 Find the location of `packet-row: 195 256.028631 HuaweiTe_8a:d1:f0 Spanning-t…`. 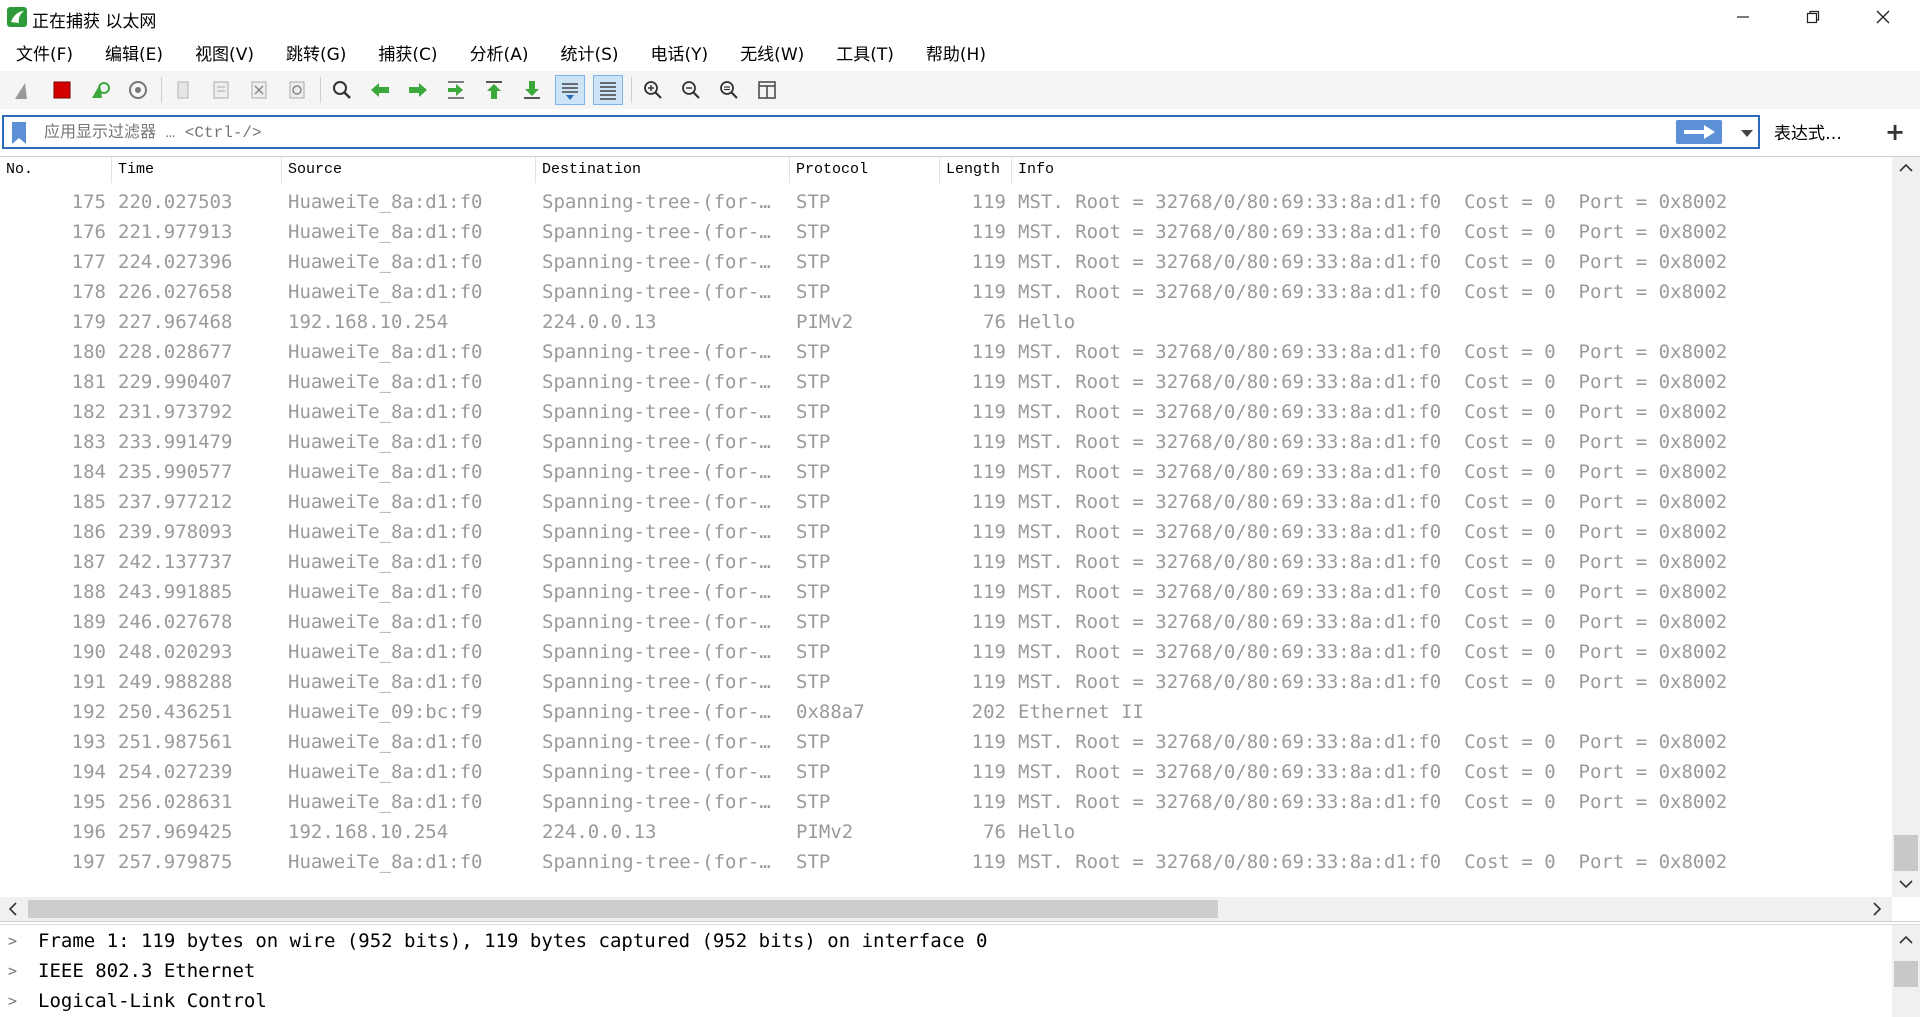

packet-row: 195 256.028631 HuaweiTe_8a:d1:f0 Spanning-t… is located at coordinates (945, 802).